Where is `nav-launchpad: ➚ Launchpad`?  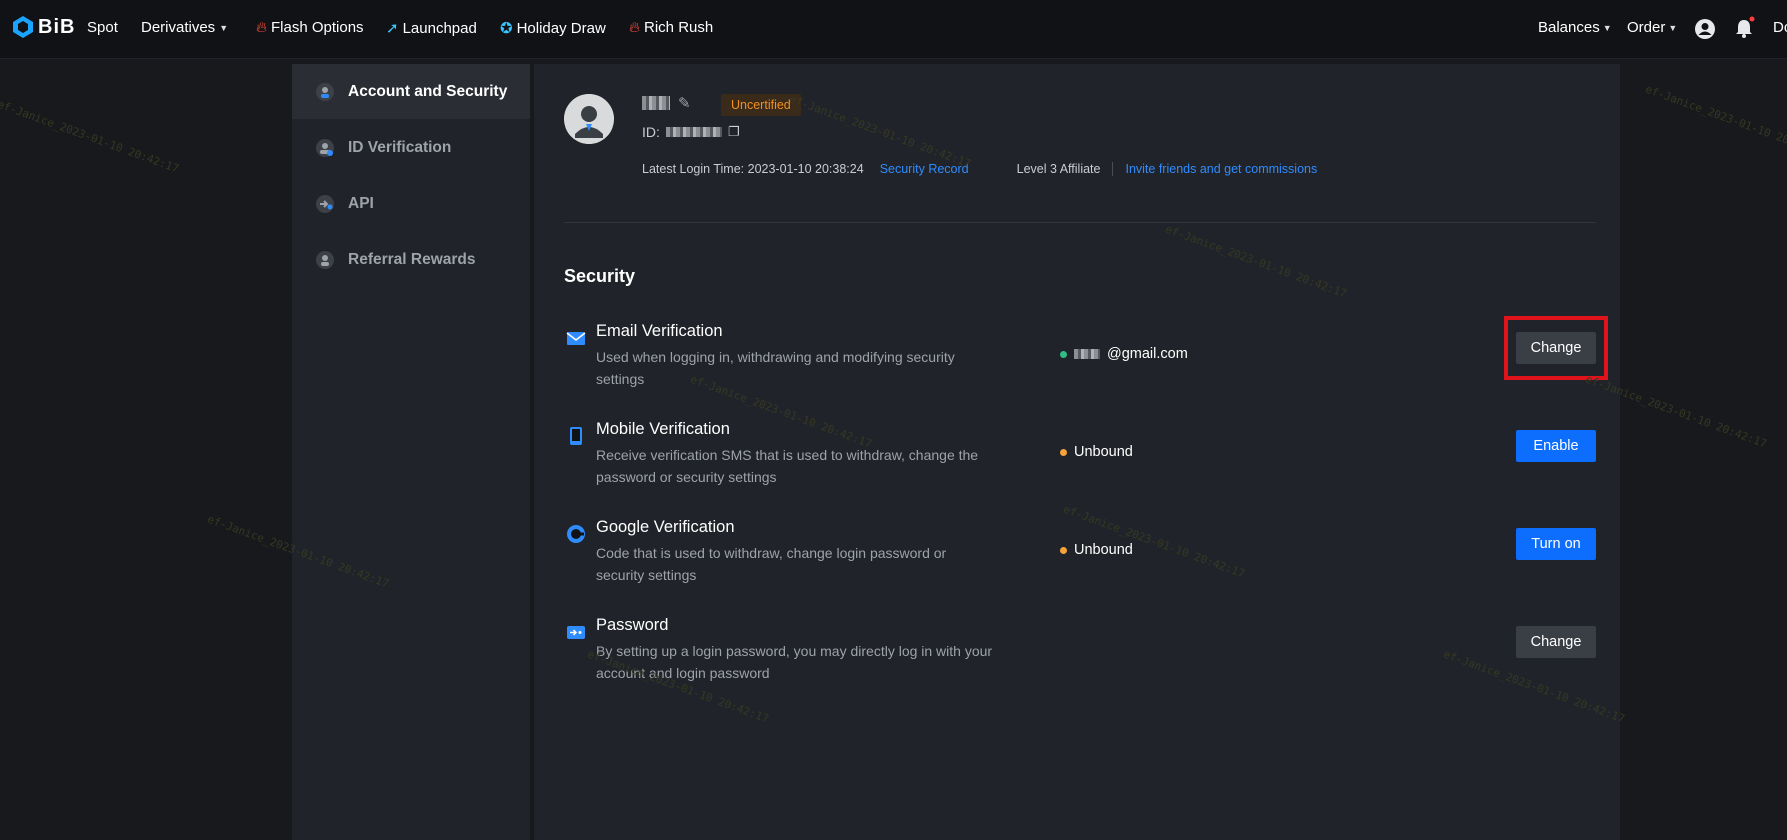 nav-launchpad: ➚ Launchpad is located at coordinates (431, 28).